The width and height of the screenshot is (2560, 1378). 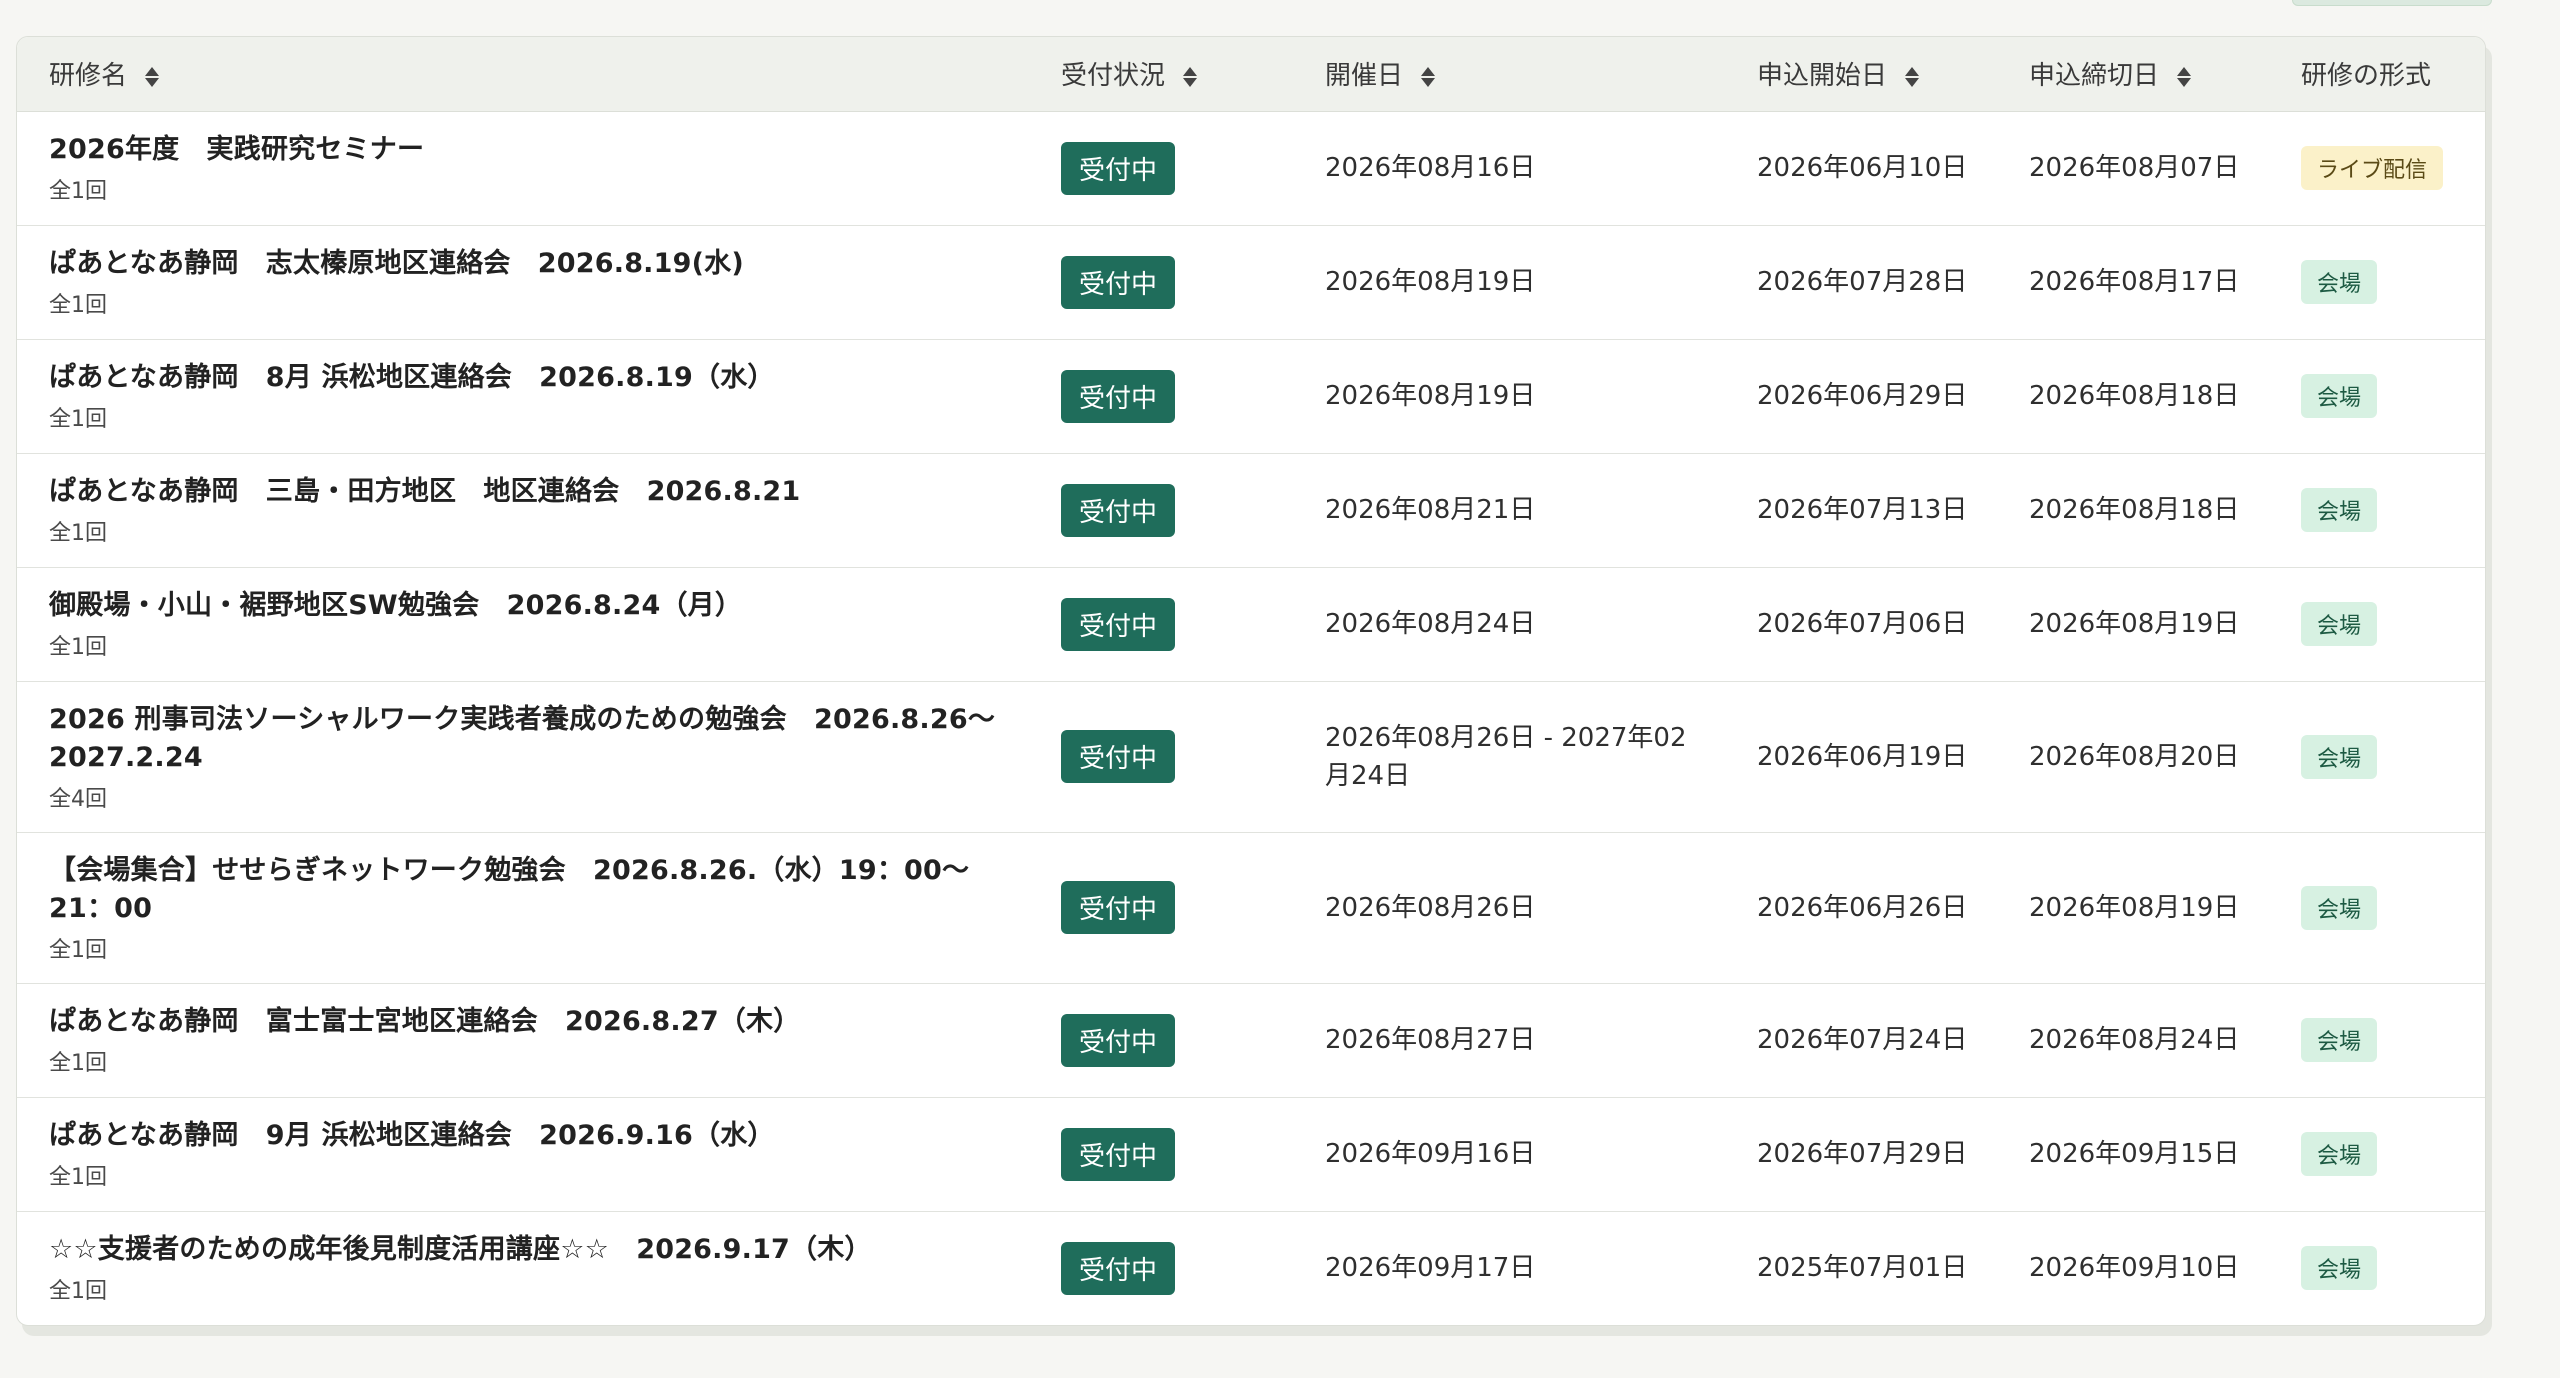 I want to click on header-apply-start: 申込開始日, so click(x=1861, y=74).